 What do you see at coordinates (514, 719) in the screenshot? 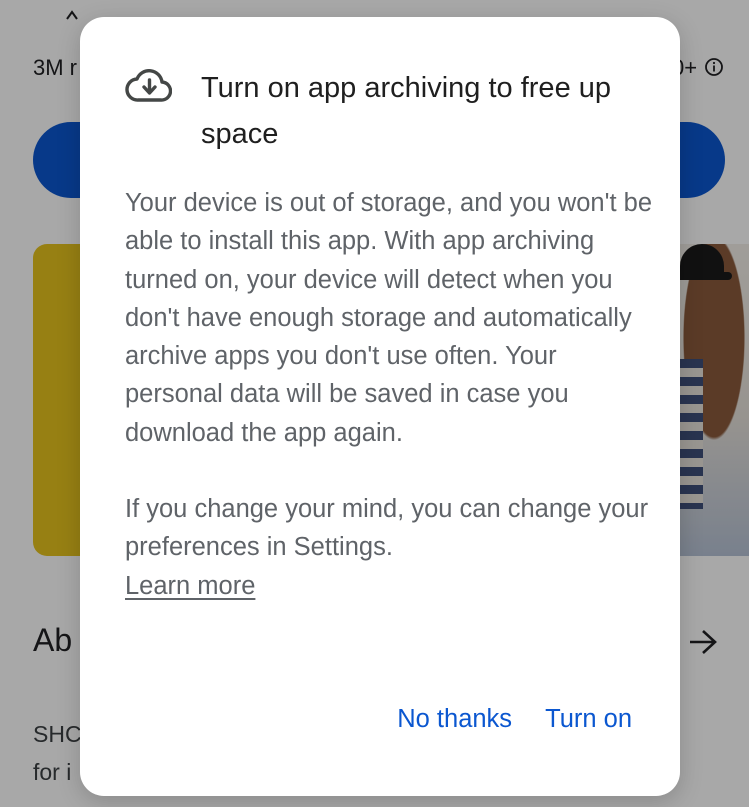
I see `dialog-actions: No thanks Turn on` at bounding box center [514, 719].